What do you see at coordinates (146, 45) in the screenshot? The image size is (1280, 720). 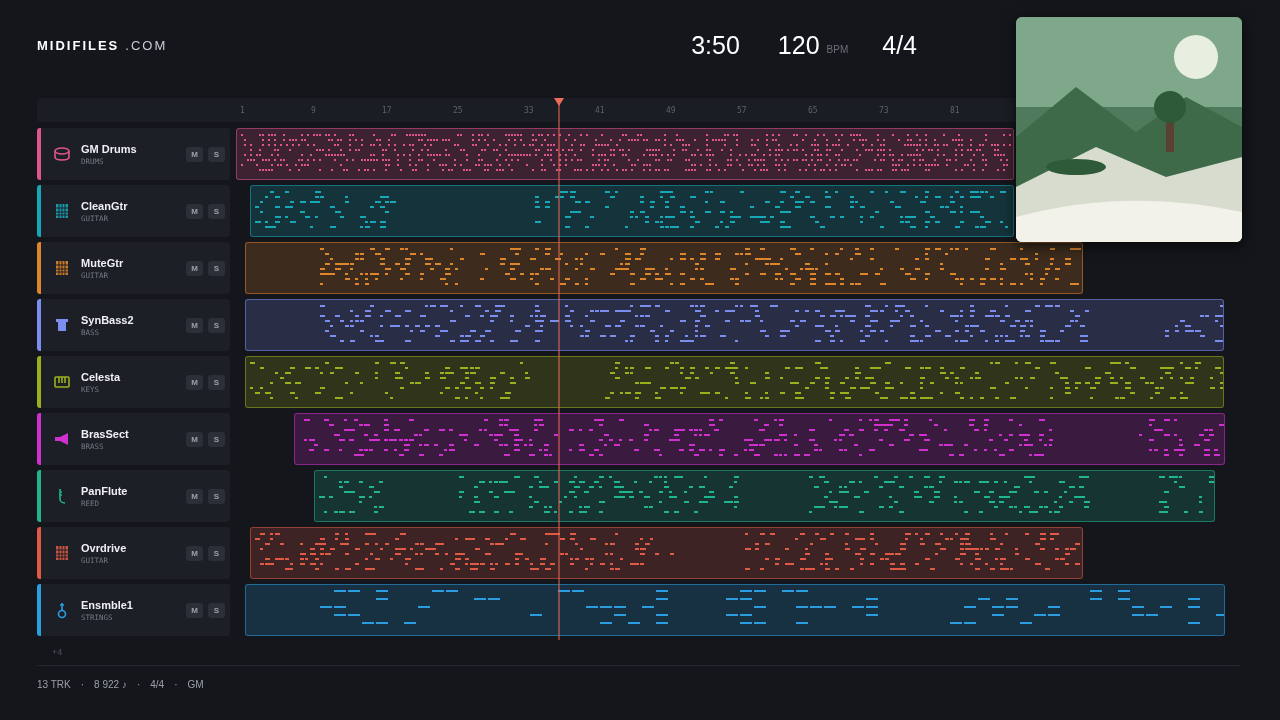 I see `logo-suffix: .COM` at bounding box center [146, 45].